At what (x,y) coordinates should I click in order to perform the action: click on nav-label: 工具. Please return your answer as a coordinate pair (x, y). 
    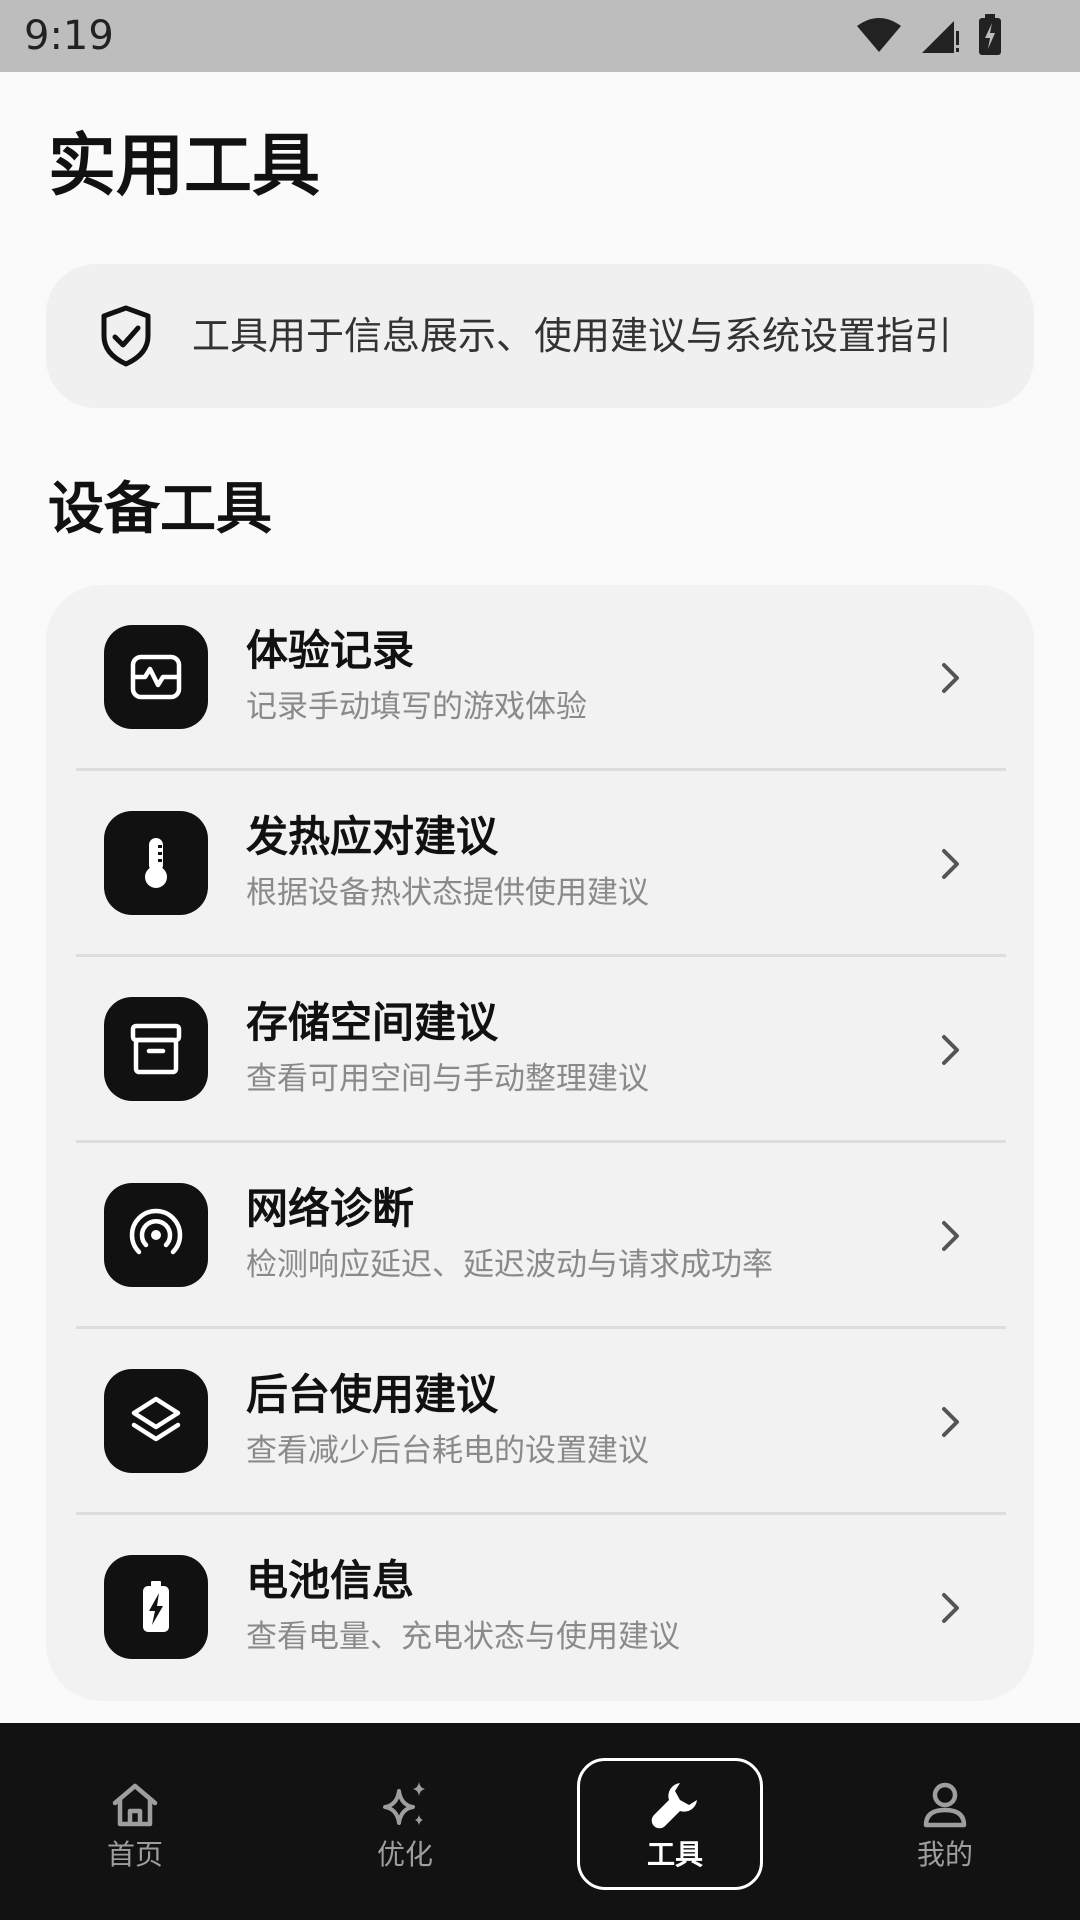
    Looking at the image, I should click on (674, 1854).